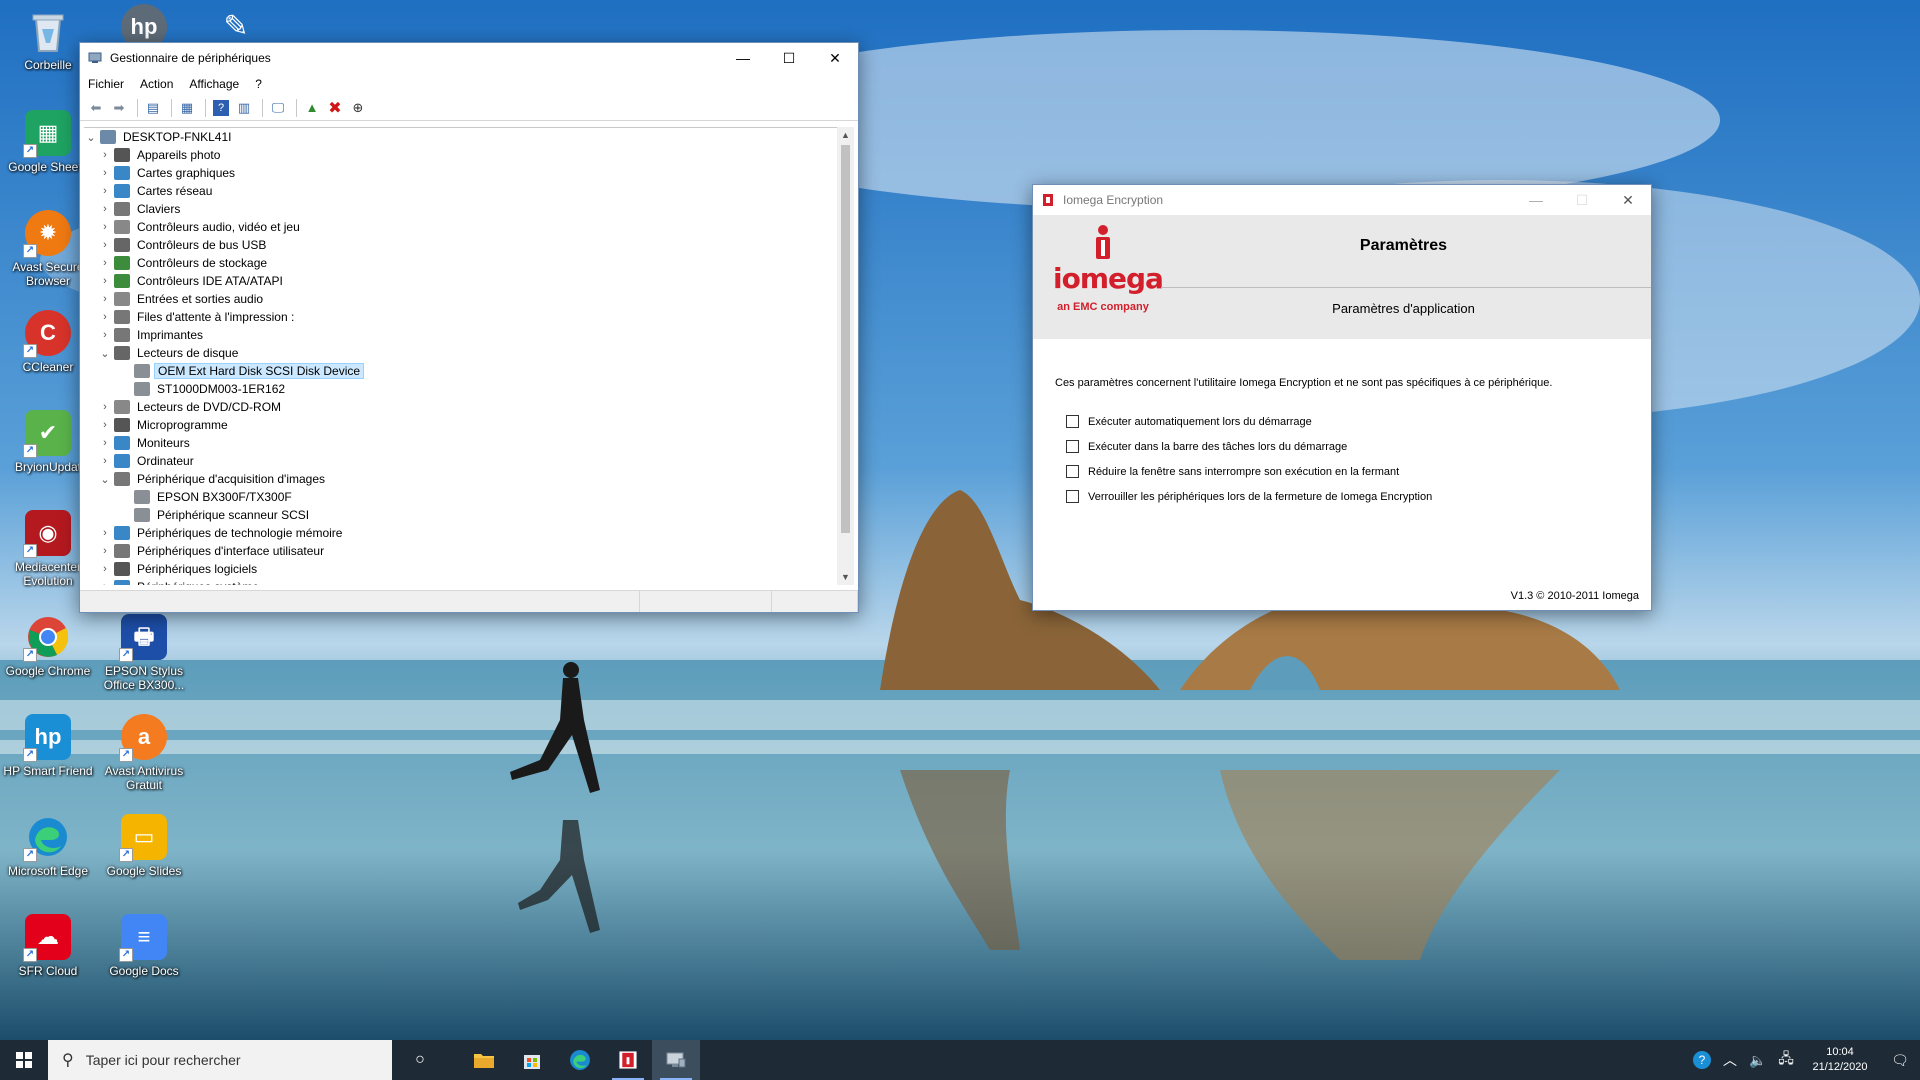 This screenshot has width=1920, height=1080. I want to click on menu-affichage: Affichage, so click(214, 84).